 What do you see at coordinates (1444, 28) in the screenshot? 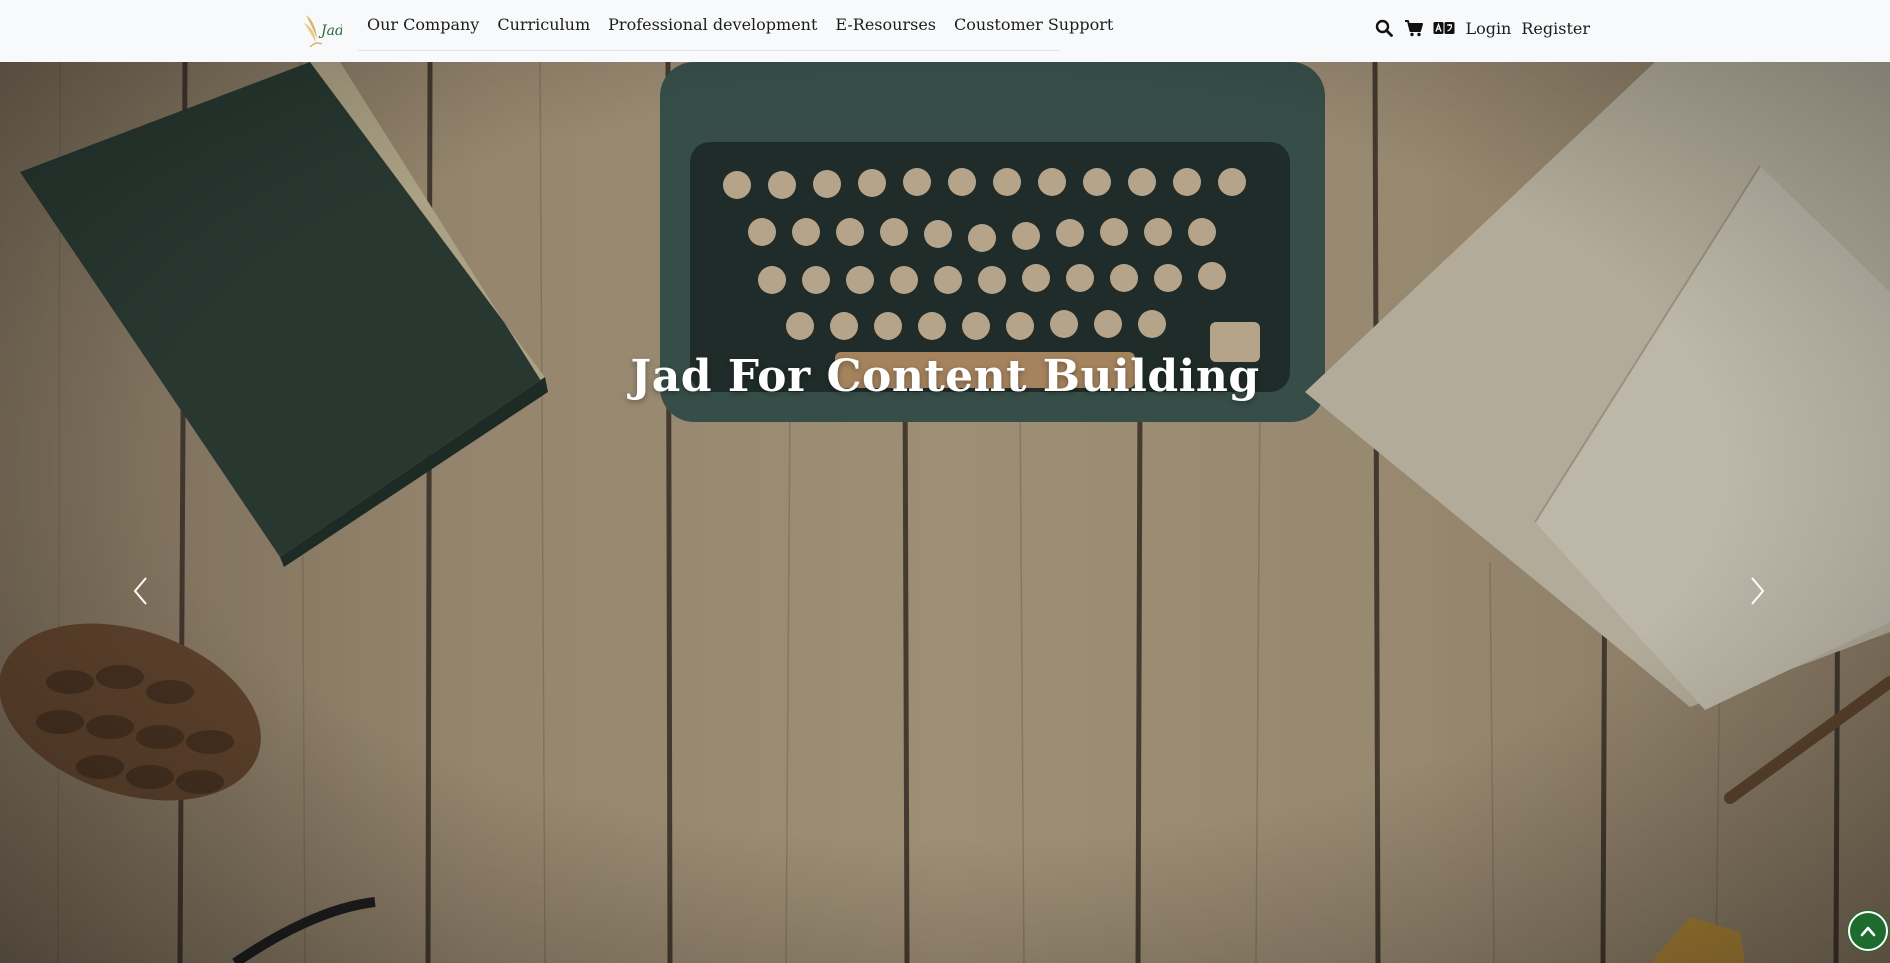
I see `language-icon` at bounding box center [1444, 28].